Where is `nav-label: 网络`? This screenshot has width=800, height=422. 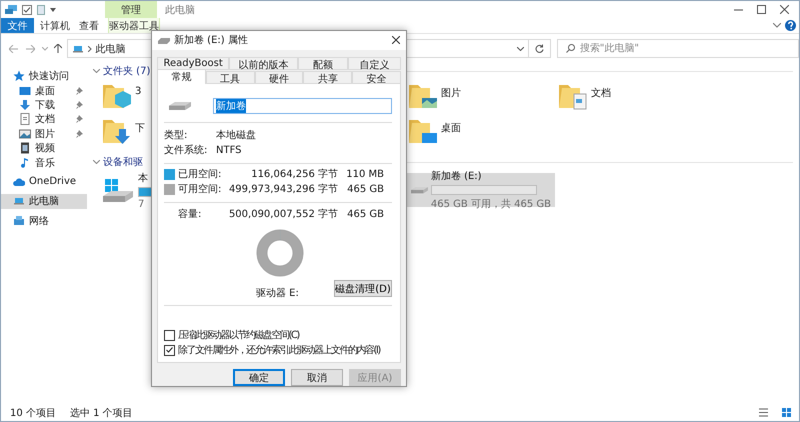 nav-label: 网络 is located at coordinates (39, 221).